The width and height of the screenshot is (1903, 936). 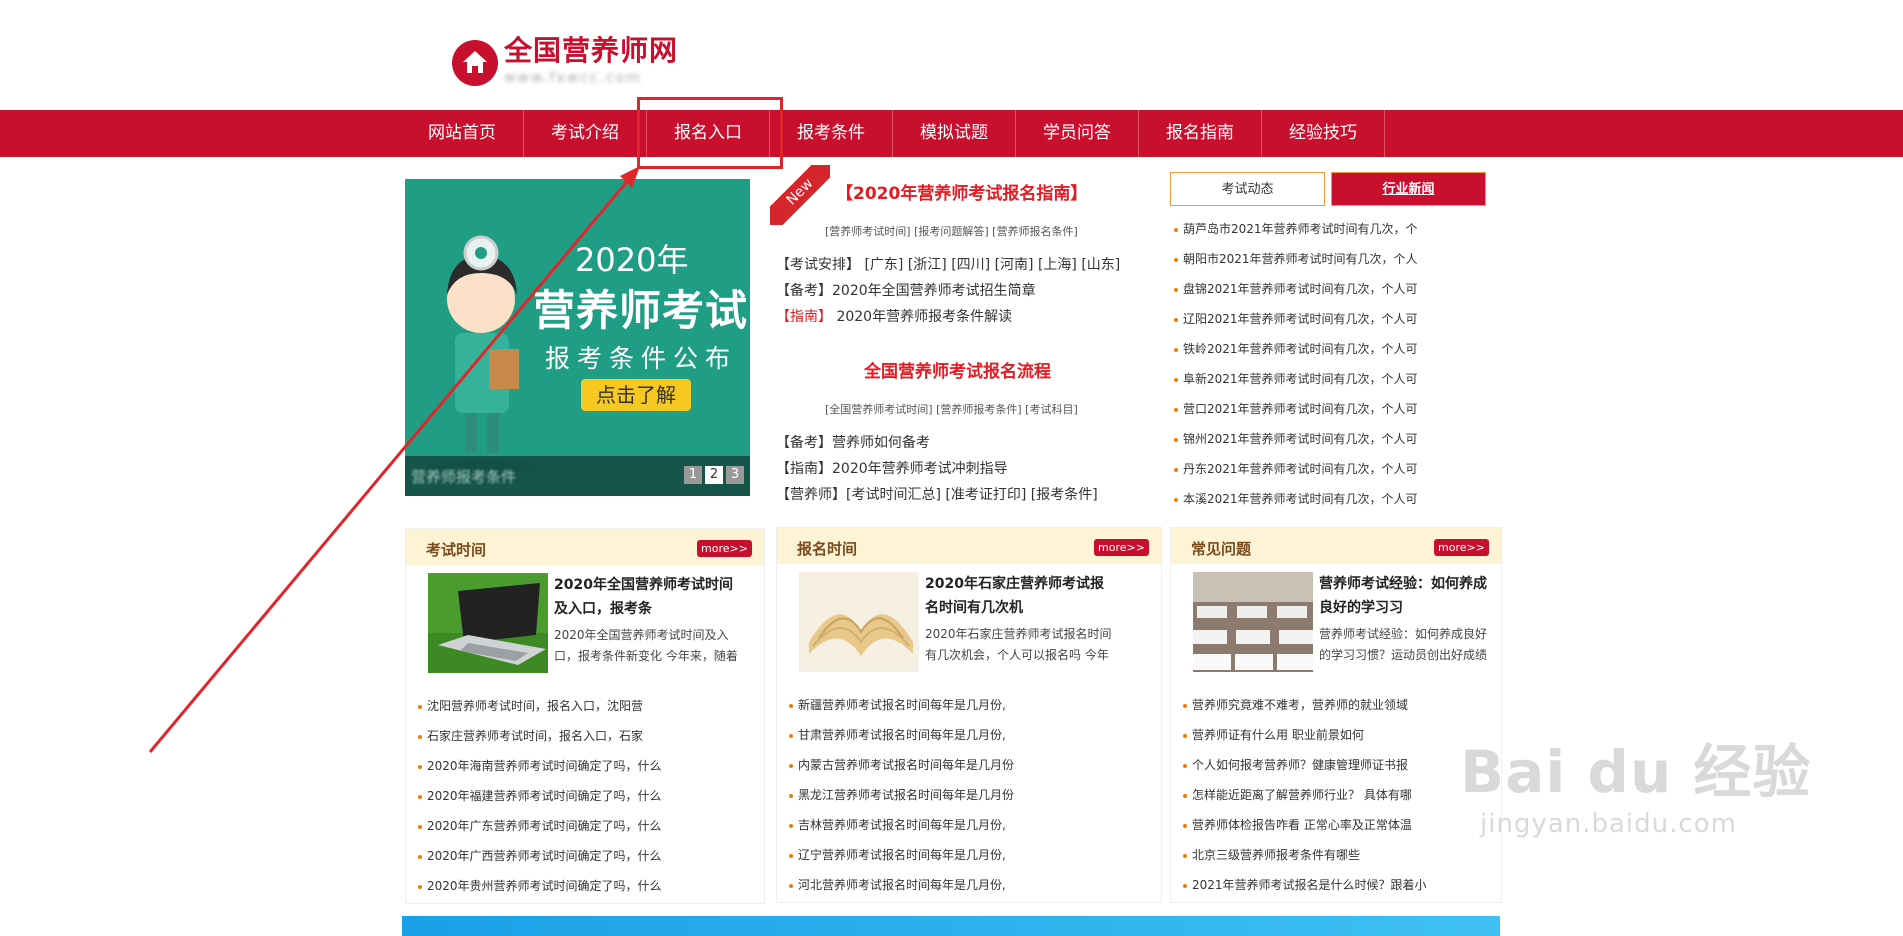 I want to click on list-item: 2020年贵州营养师考试时间确定了吗，什么, so click(x=540, y=886).